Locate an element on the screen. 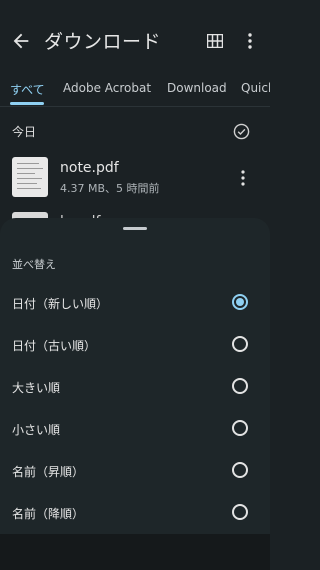  sort-option-label: 小さい順 is located at coordinates (36, 430).